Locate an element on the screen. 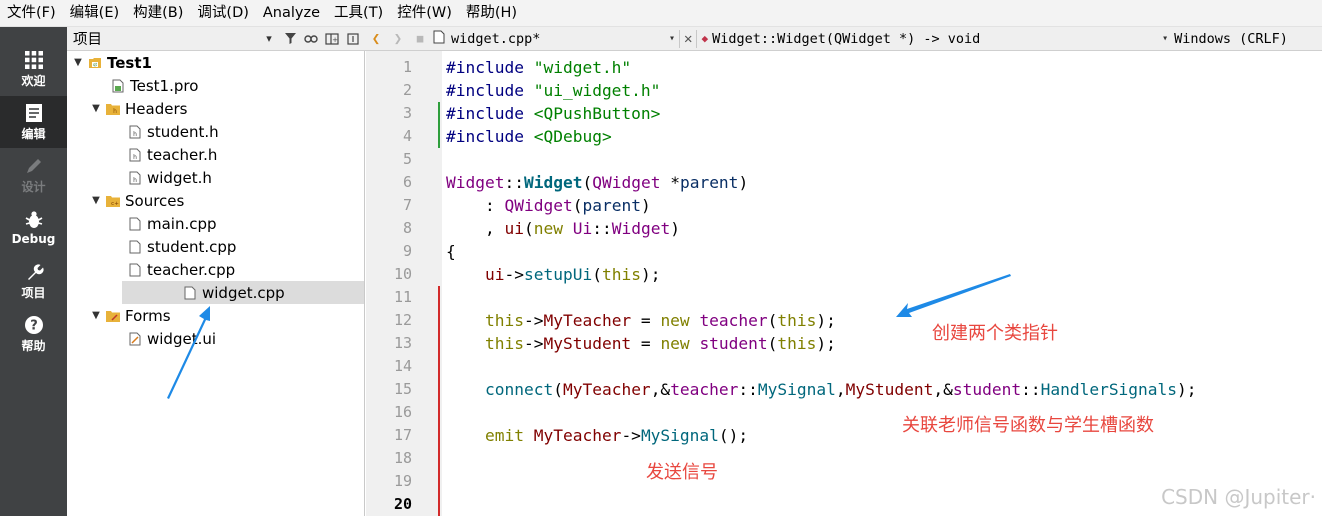 The height and width of the screenshot is (516, 1322). line-number: 13 is located at coordinates (402, 343).